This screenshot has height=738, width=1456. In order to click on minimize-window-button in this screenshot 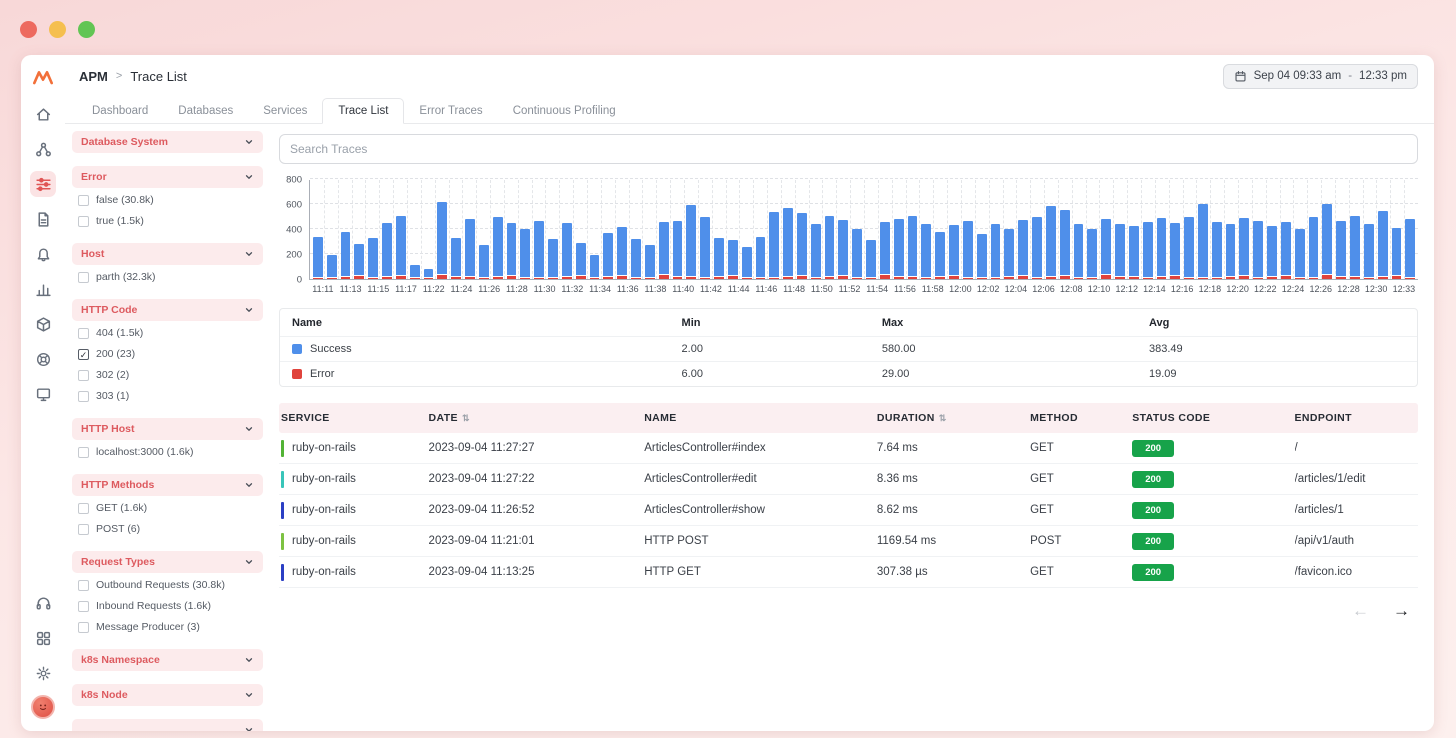, I will do `click(57, 29)`.